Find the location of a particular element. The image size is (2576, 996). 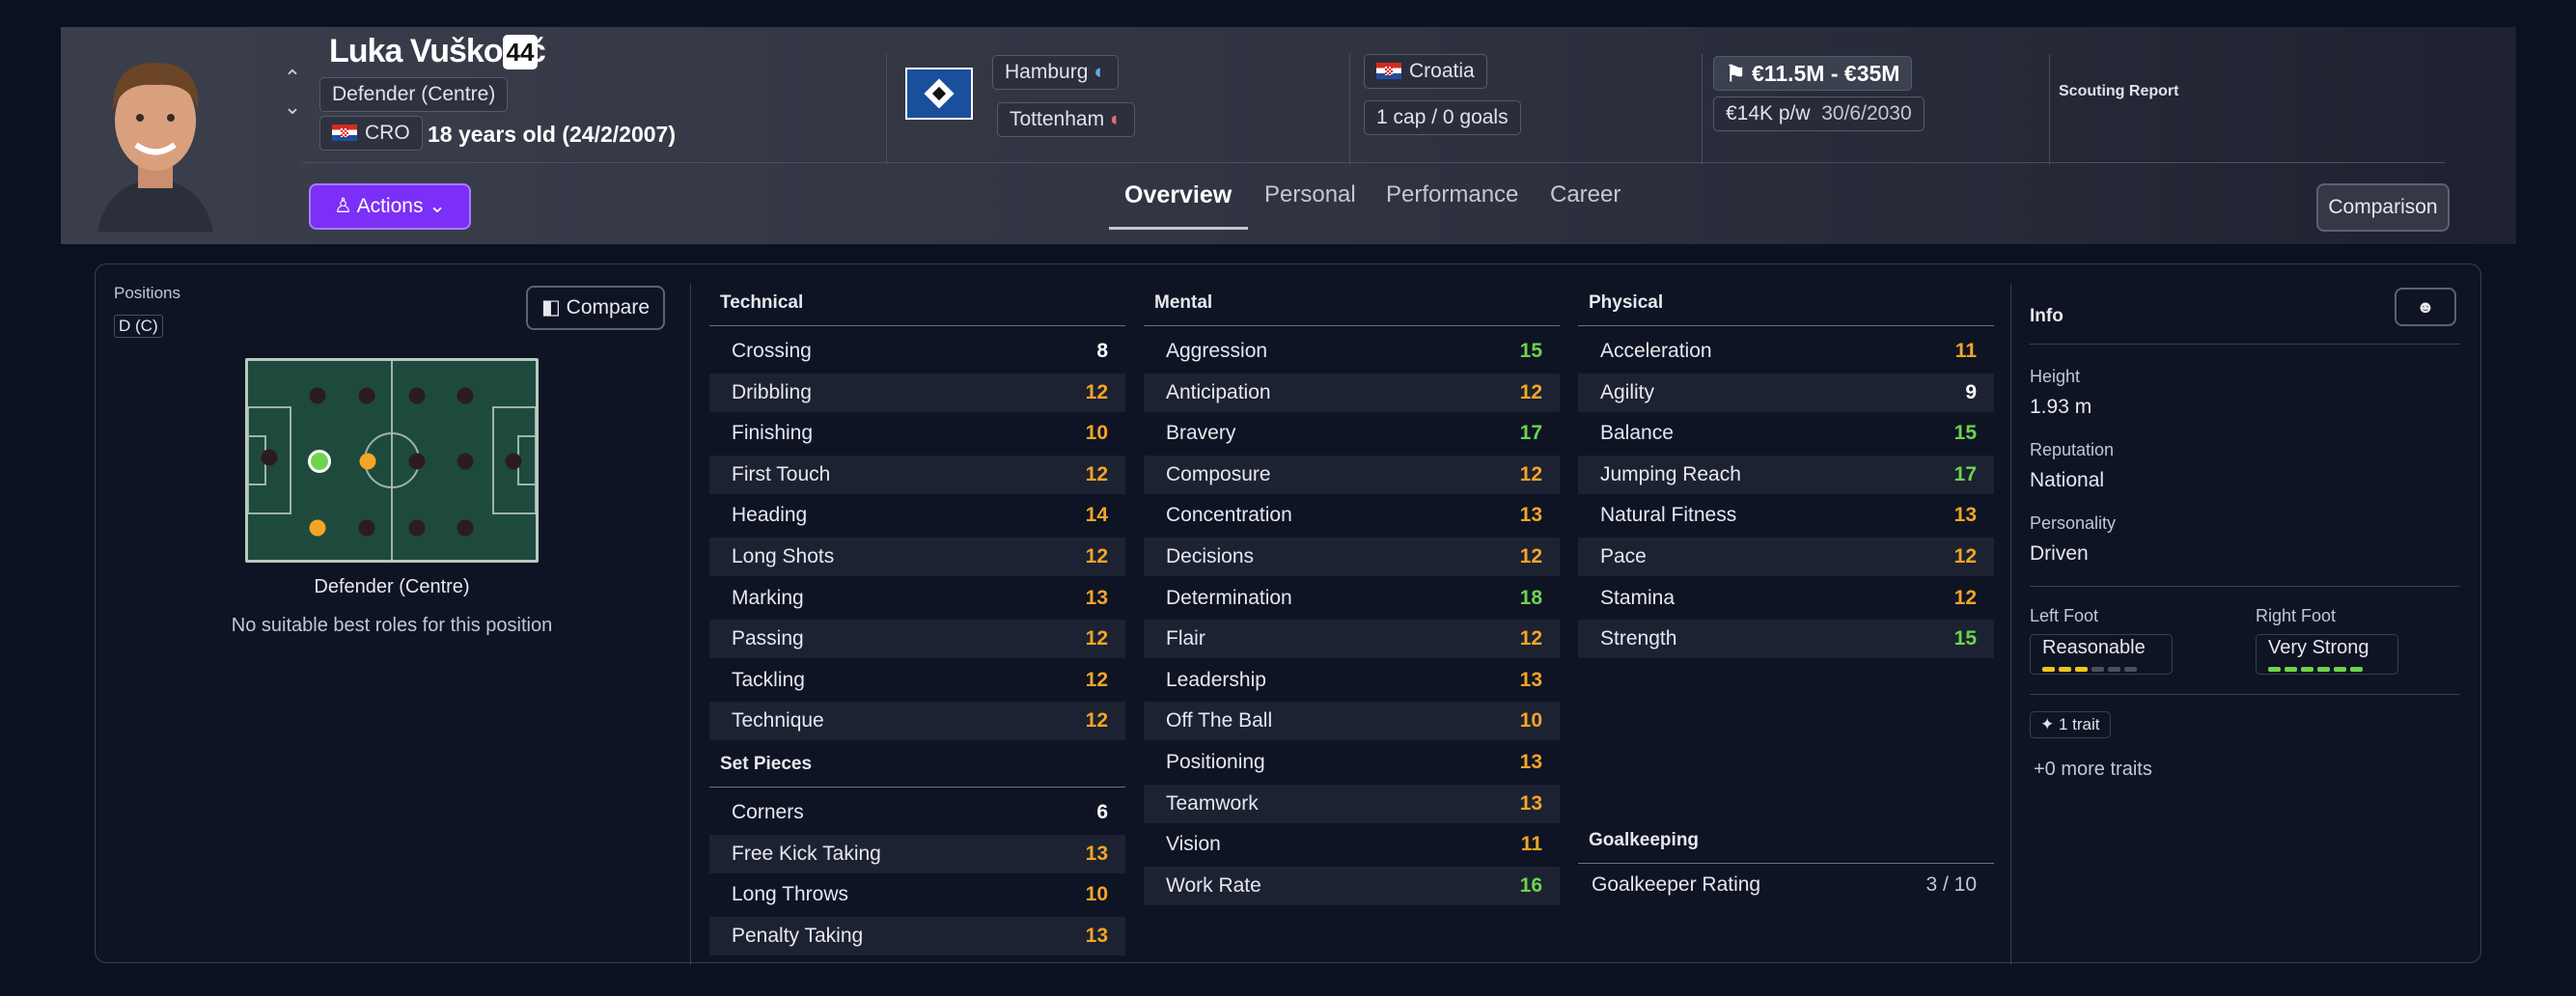

mental-title: Mental is located at coordinates (1183, 303).